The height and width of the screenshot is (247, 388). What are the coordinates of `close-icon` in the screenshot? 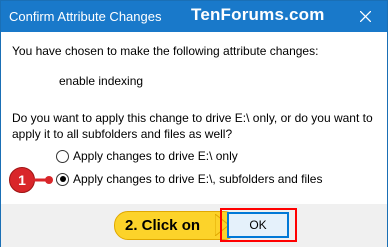 It's located at (365, 16).